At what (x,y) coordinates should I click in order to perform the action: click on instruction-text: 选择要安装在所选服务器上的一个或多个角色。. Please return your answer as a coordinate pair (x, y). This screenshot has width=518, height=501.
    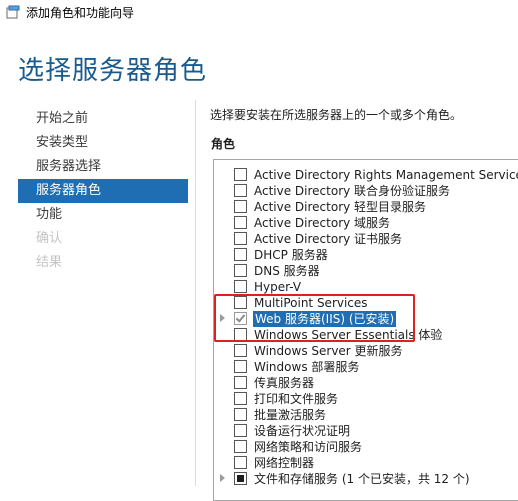
    Looking at the image, I should click on (336, 115).